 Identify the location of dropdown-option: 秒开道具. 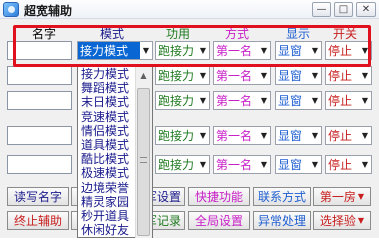
(105, 216).